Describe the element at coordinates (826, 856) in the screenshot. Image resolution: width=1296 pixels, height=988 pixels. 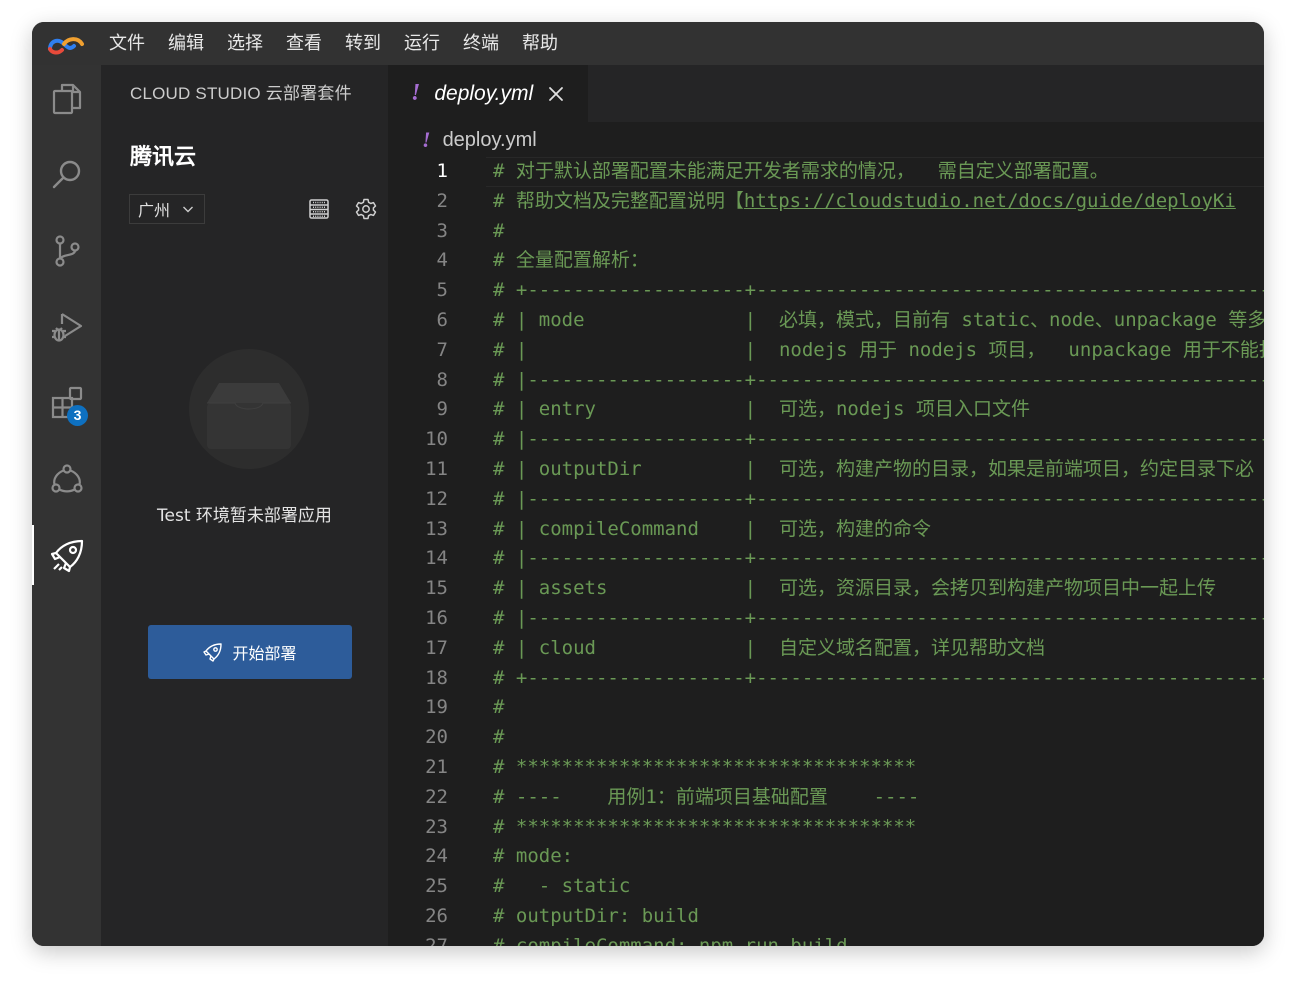
I see `code-line: 24 # mode:` at that location.